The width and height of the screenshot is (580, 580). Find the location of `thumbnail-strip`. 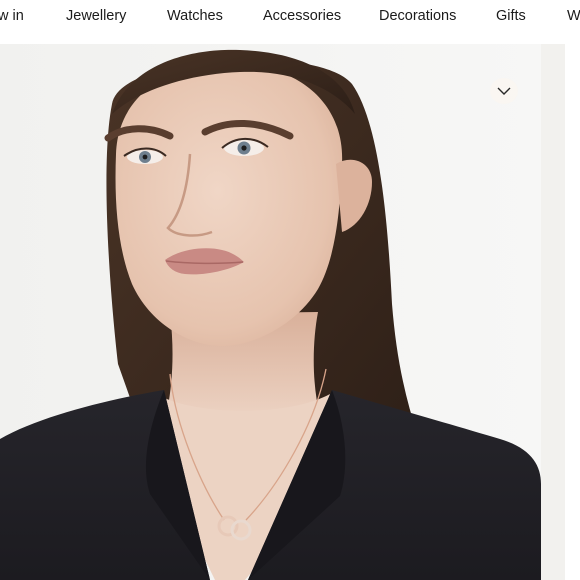

thumbnail-strip is located at coordinates (553, 312).